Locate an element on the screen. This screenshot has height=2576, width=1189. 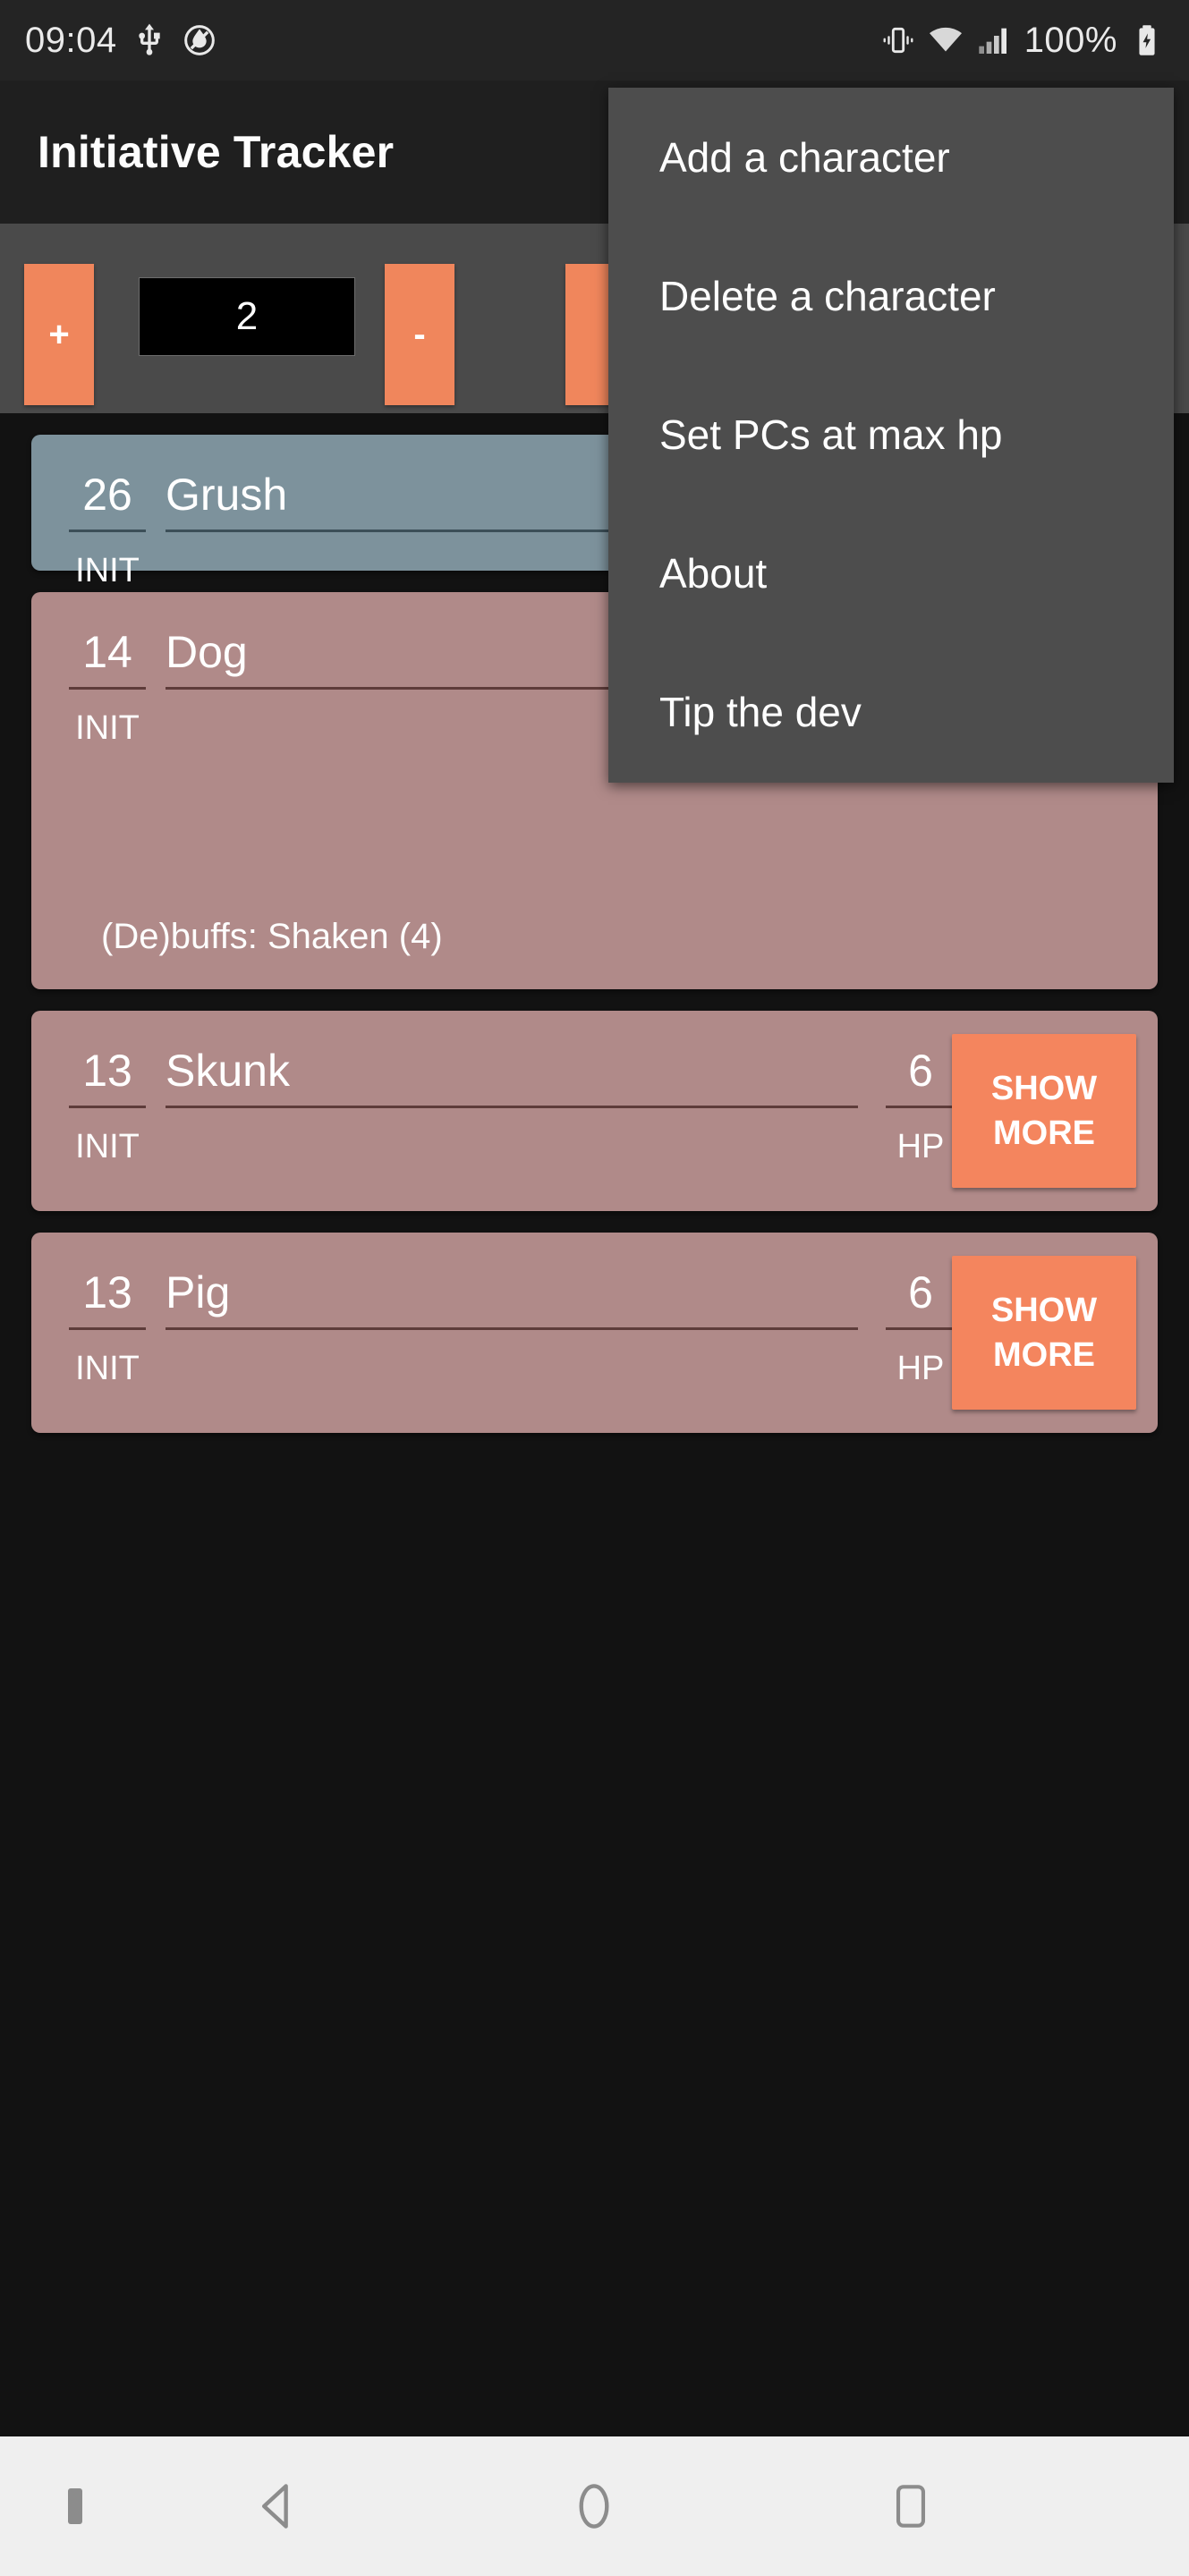
init-value: 14 is located at coordinates (107, 652).